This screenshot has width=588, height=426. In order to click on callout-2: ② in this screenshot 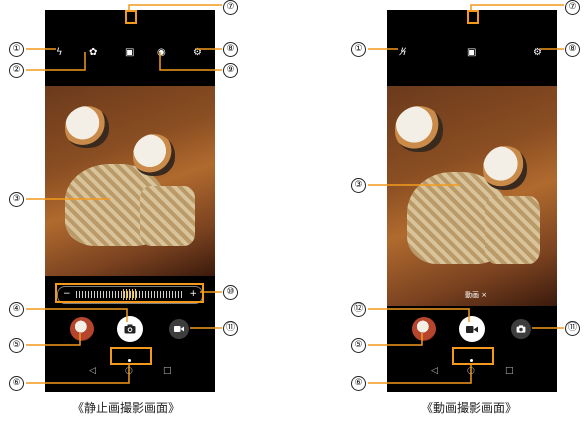, I will do `click(16, 70)`.